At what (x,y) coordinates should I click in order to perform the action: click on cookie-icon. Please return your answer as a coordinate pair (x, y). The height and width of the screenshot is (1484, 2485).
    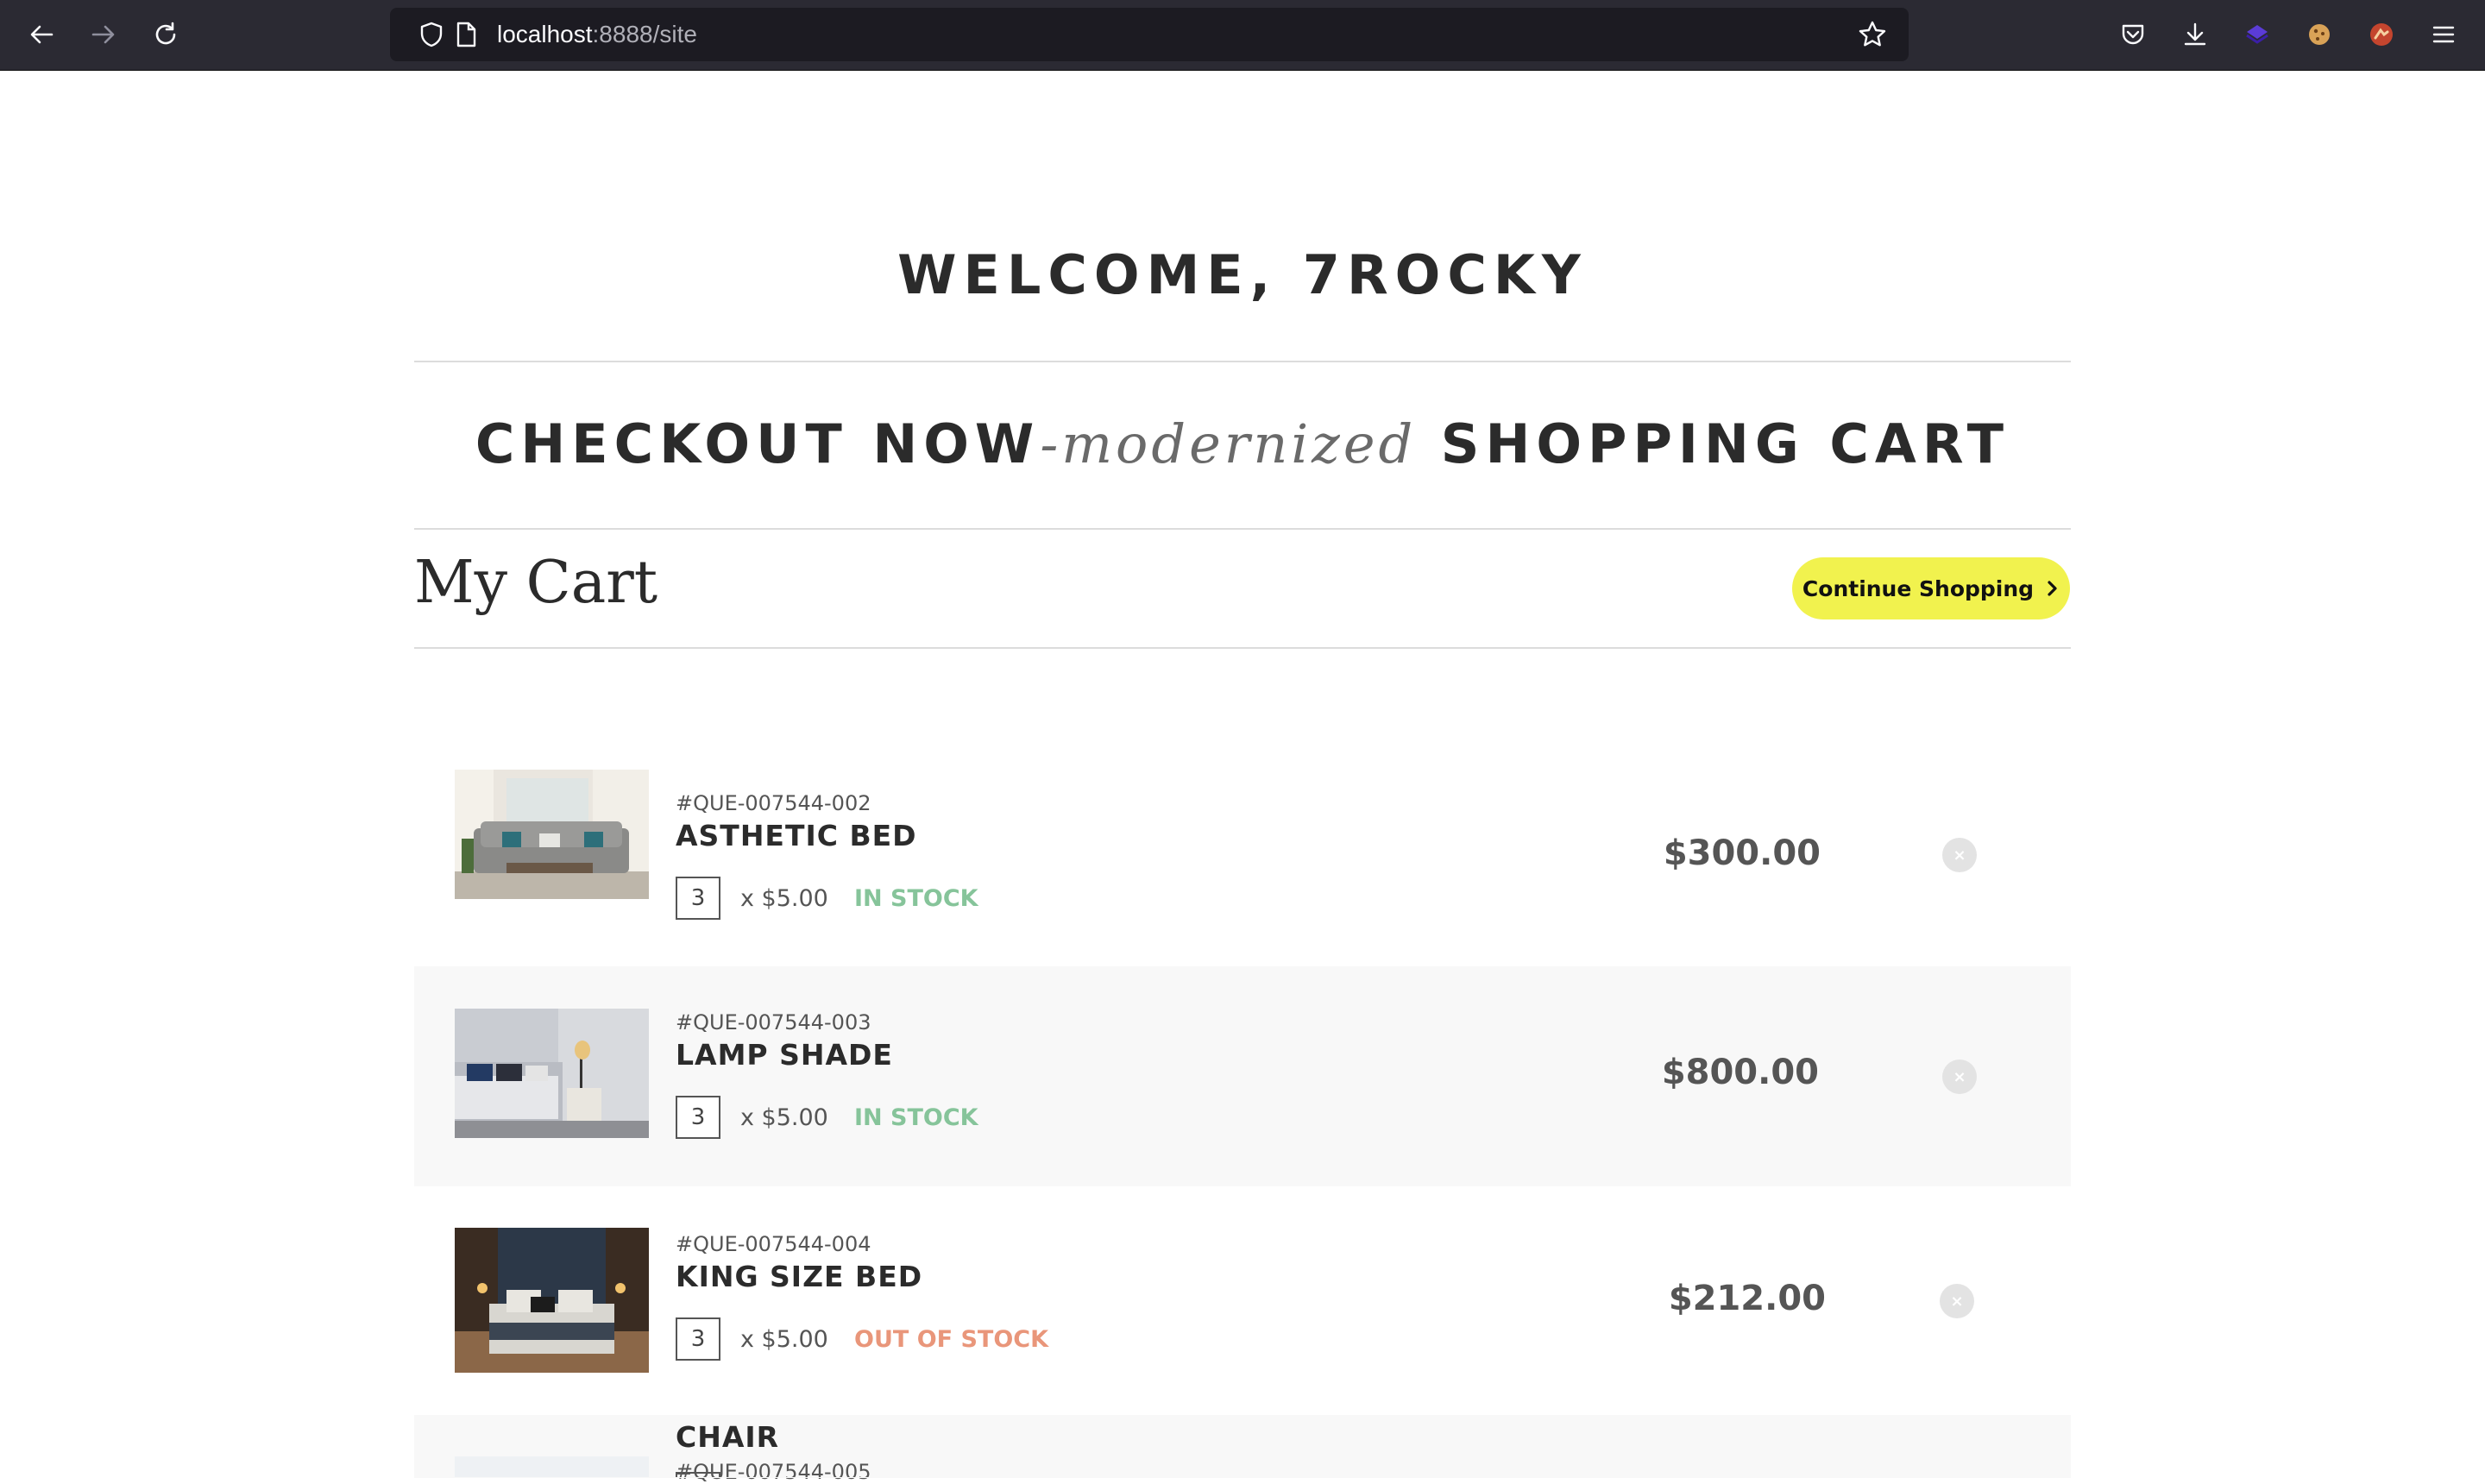
    Looking at the image, I should click on (2319, 34).